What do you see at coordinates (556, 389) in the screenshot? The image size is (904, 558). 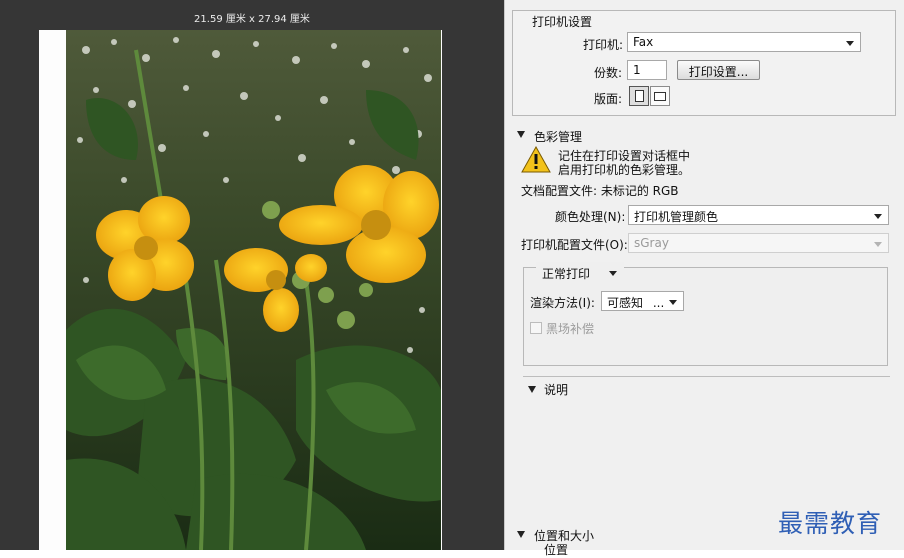 I see `description-title: 说明` at bounding box center [556, 389].